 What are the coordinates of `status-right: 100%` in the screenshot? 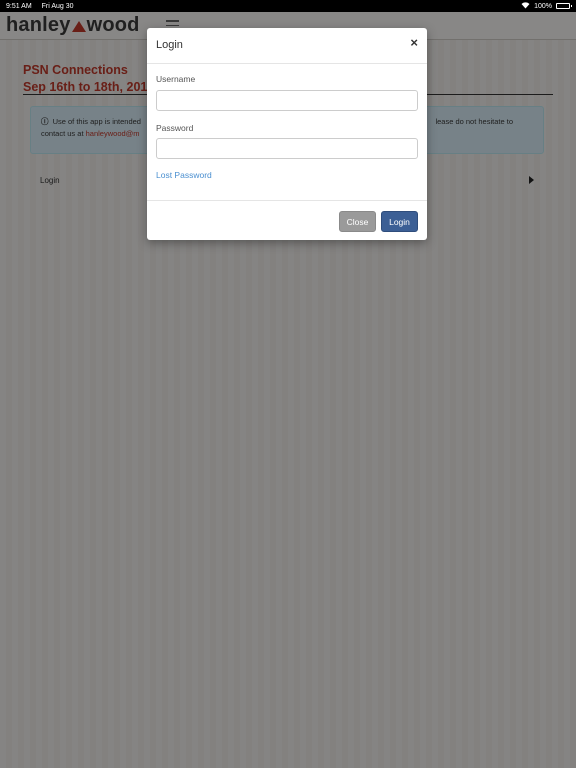 It's located at (546, 6).